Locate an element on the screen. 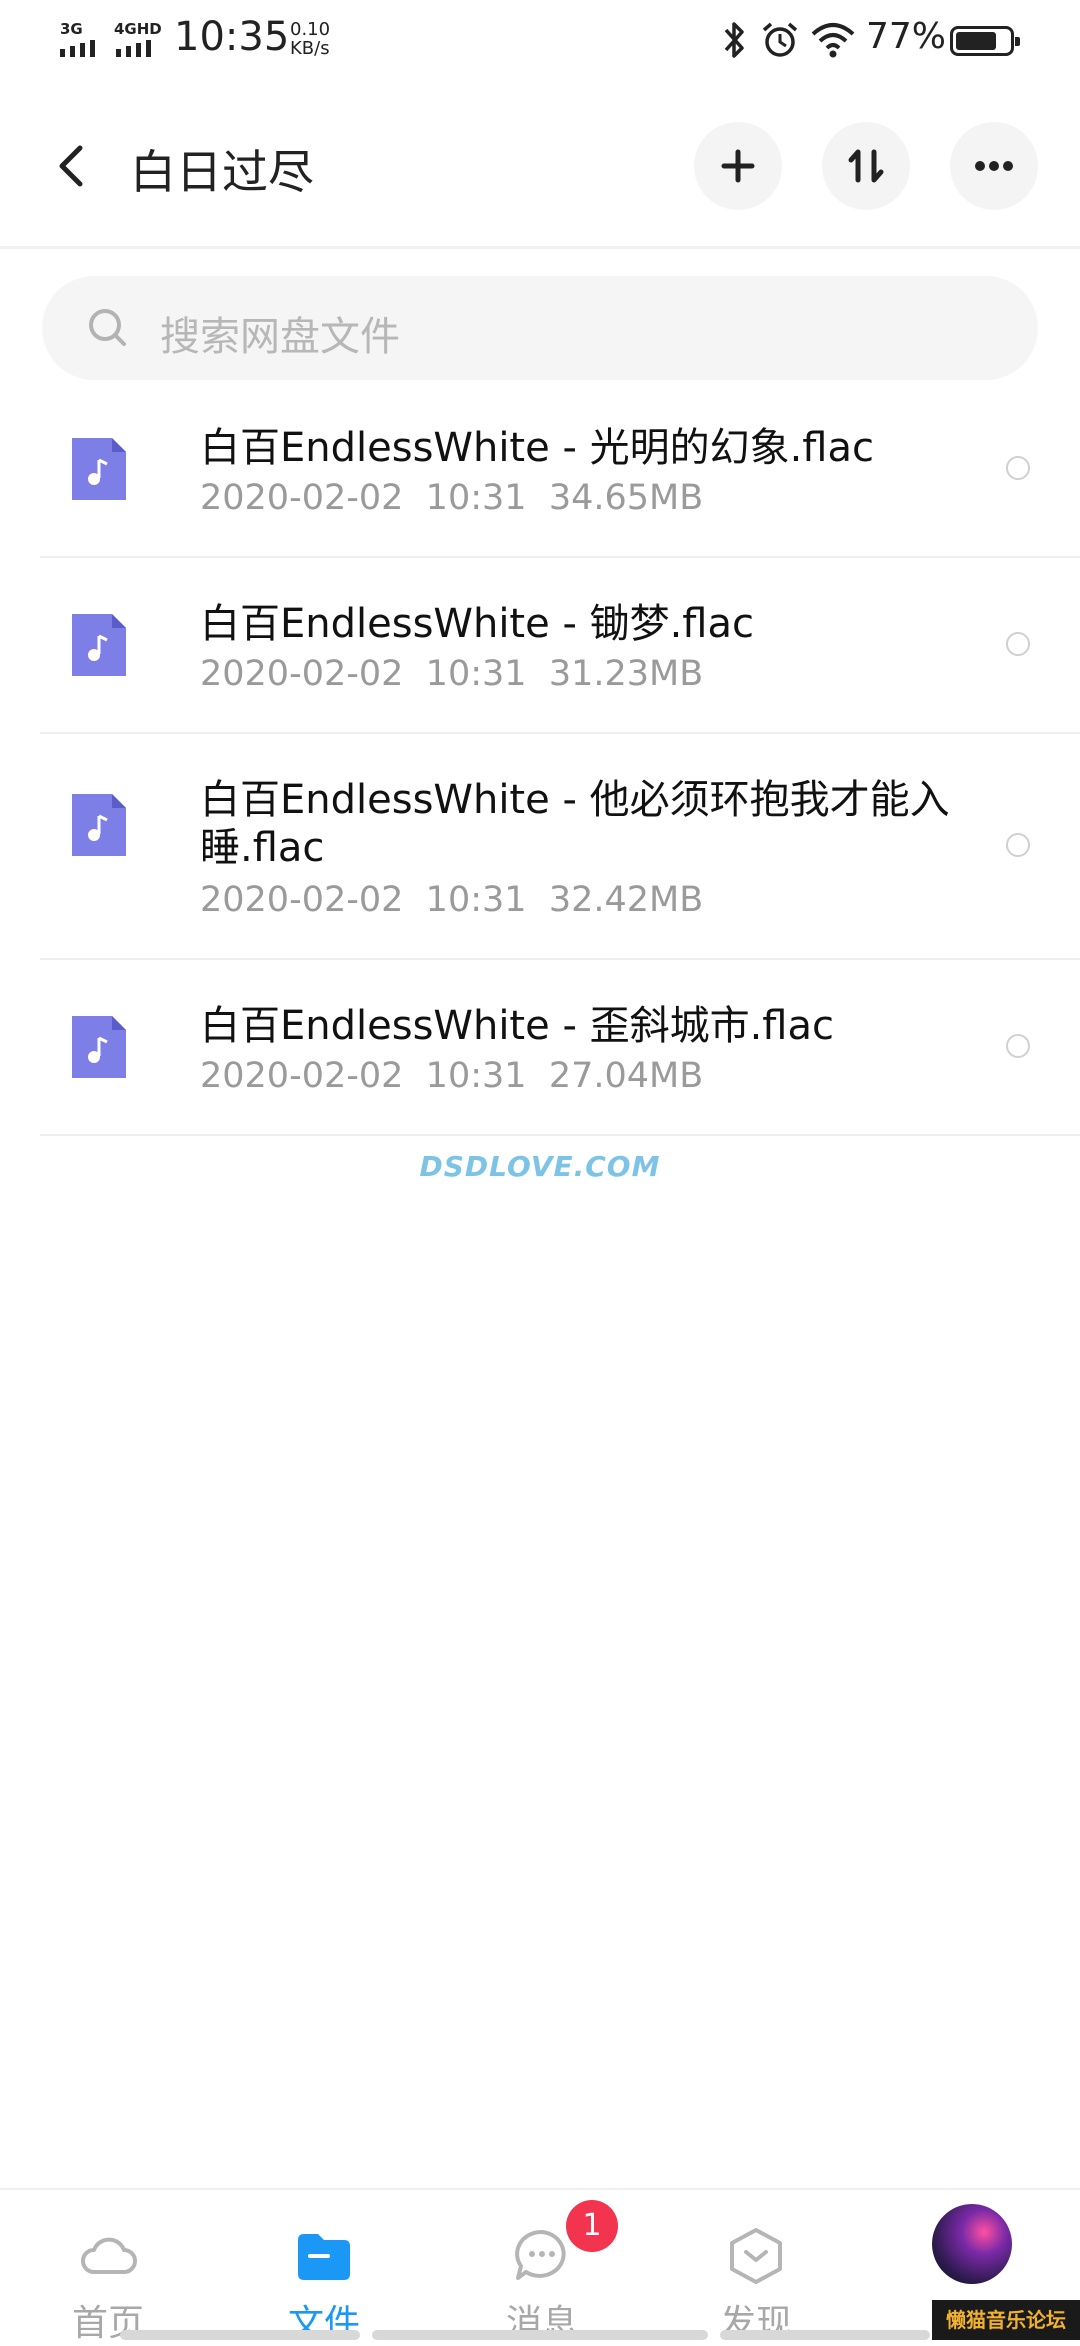  network-3g-label: 3G is located at coordinates (71, 29).